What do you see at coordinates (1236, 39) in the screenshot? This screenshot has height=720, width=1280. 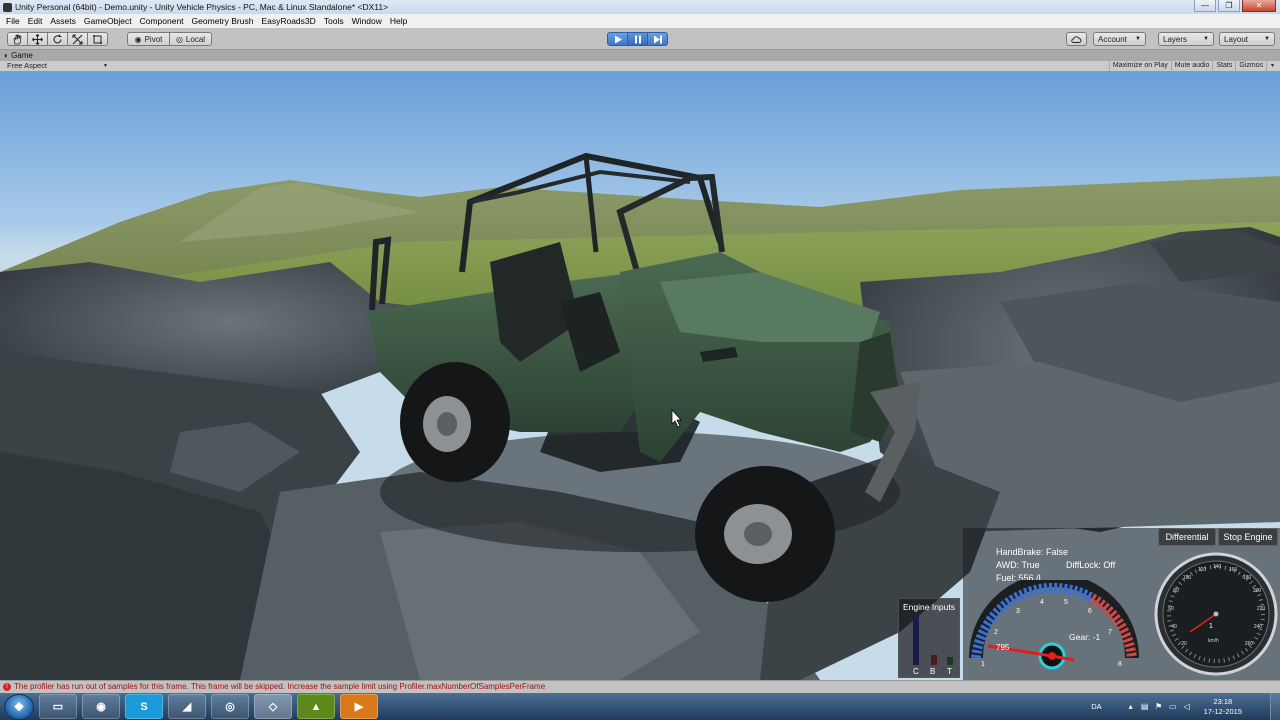 I see `layout-label: Layout` at bounding box center [1236, 39].